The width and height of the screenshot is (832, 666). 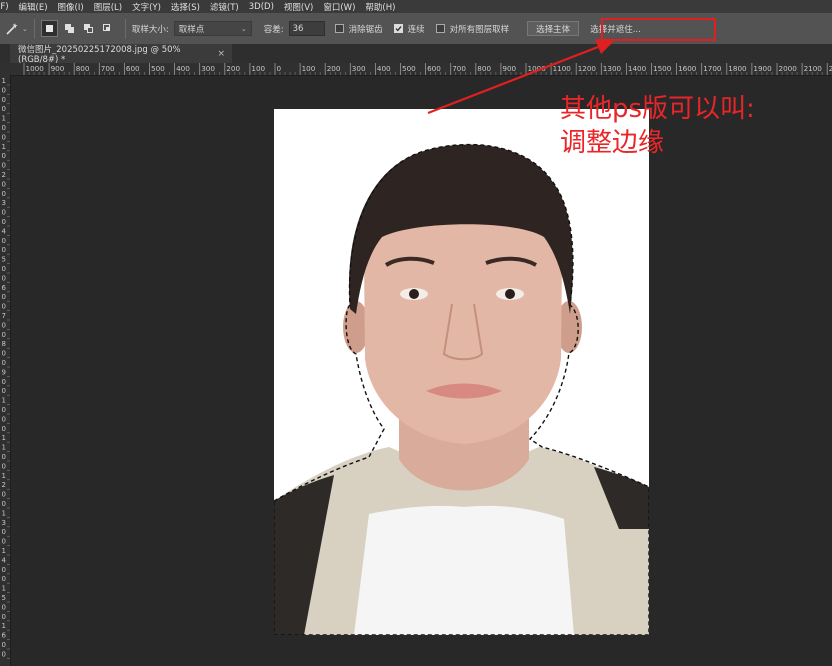 I want to click on annotation-text: 其他ps版可以叫: 调整边缘, so click(x=657, y=126).